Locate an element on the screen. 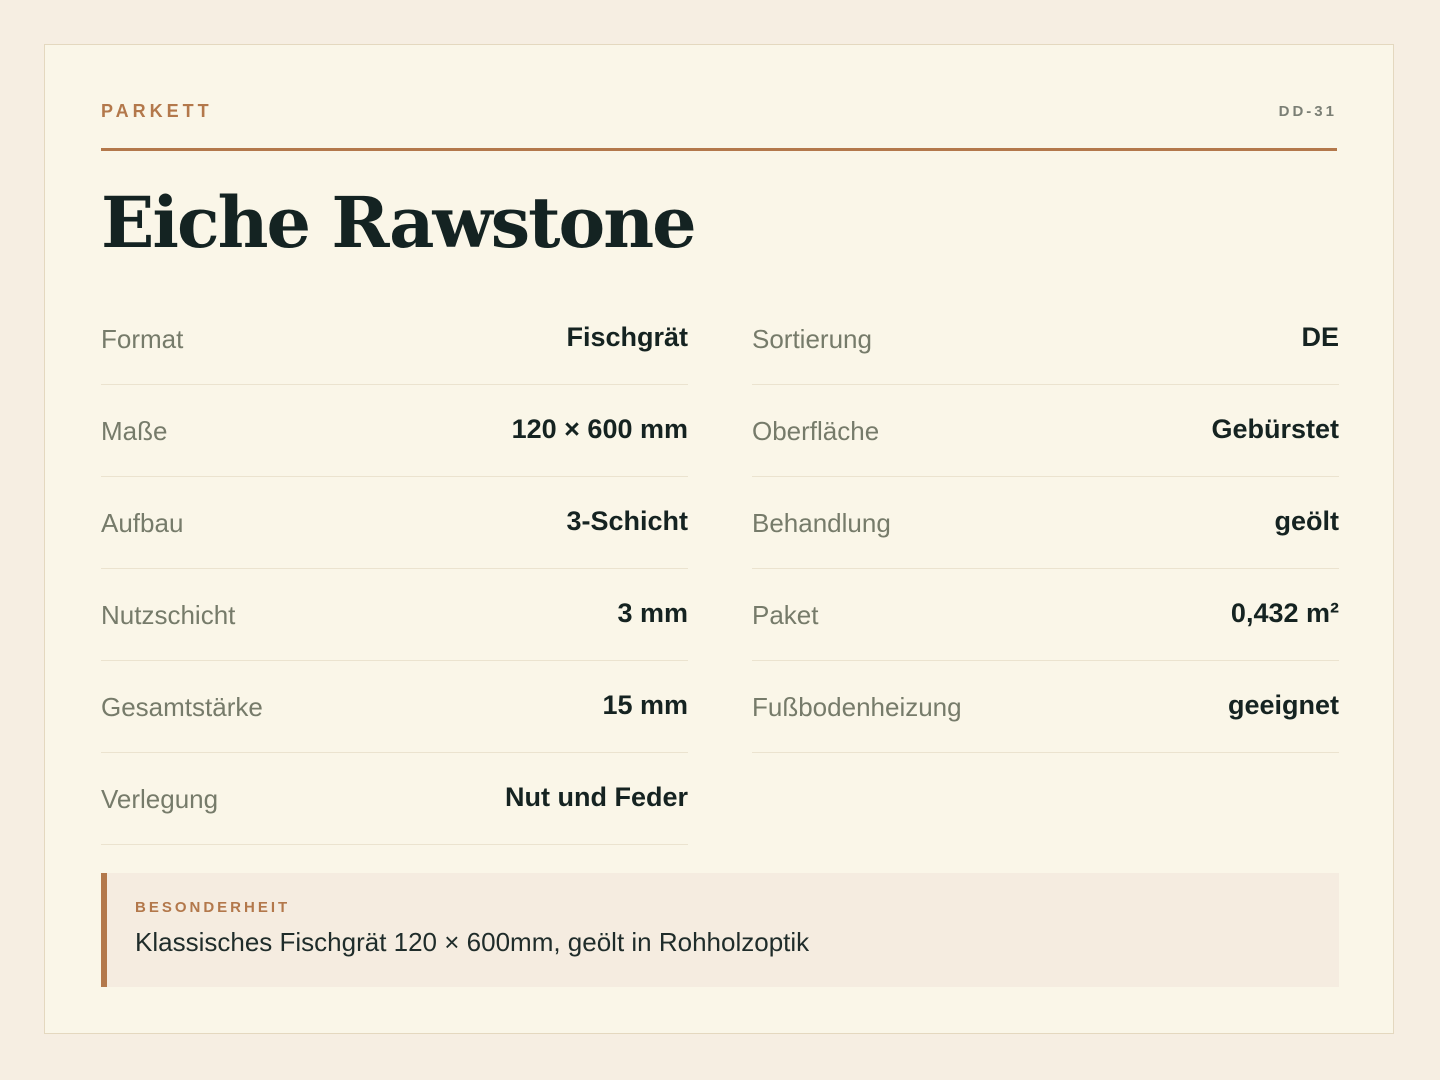 This screenshot has height=1080, width=1440. spec-value: 0,432 m² is located at coordinates (1284, 613).